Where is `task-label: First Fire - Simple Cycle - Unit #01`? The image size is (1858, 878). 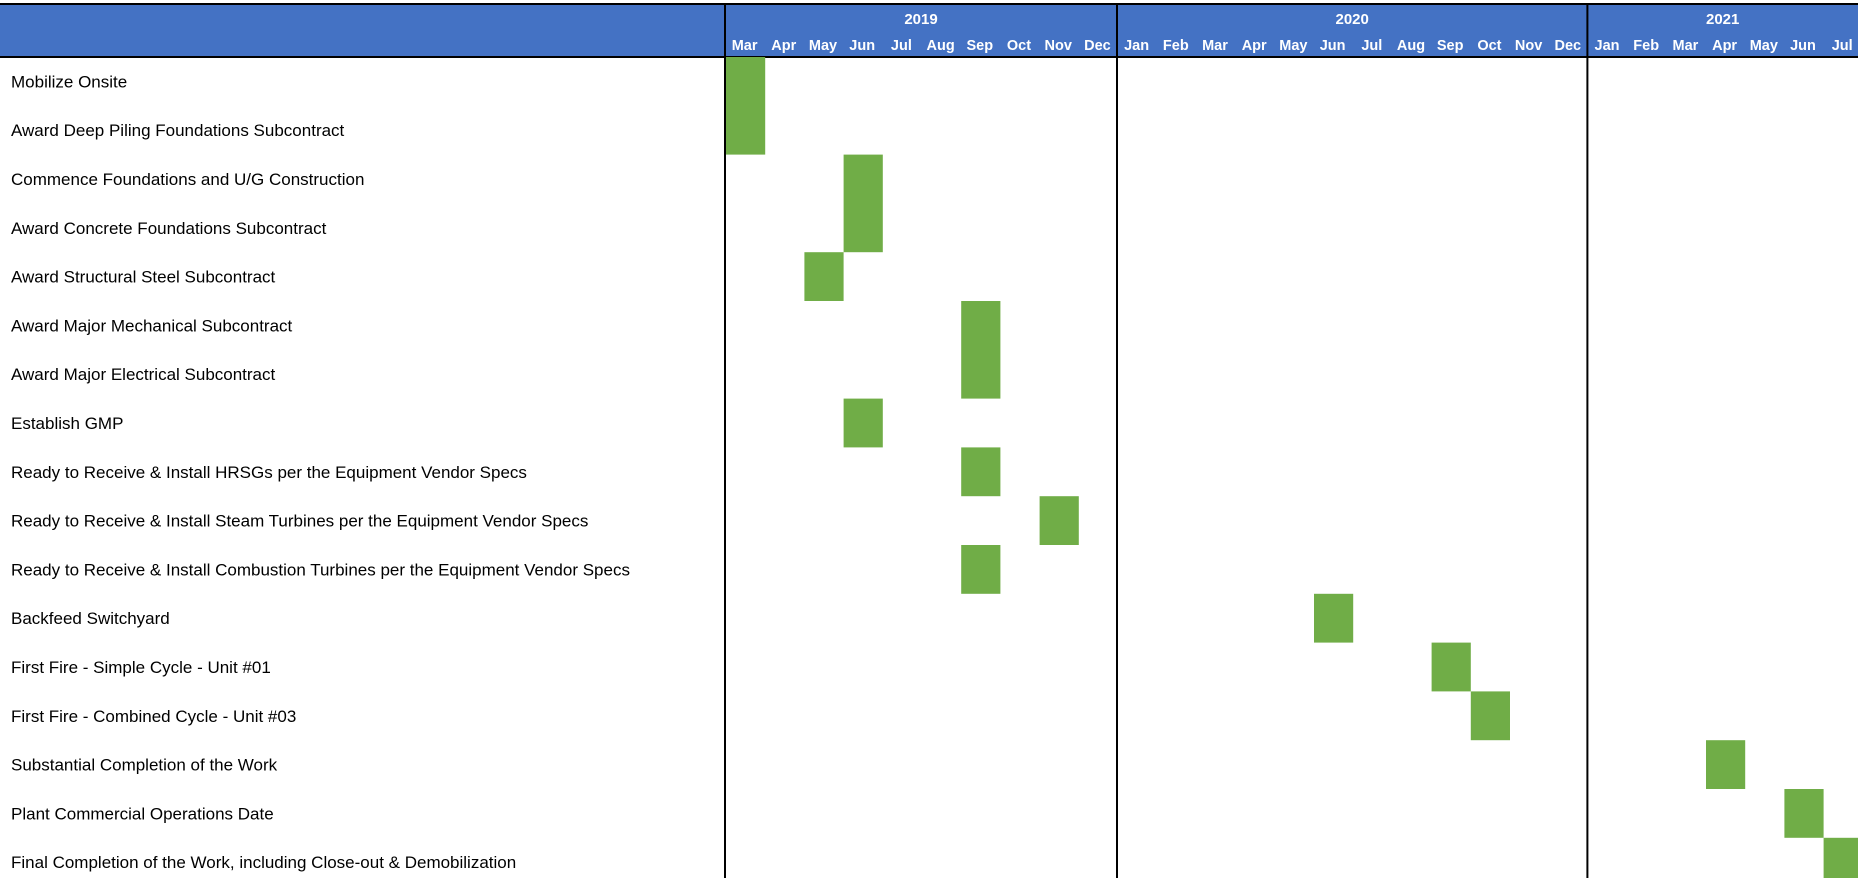 task-label: First Fire - Simple Cycle - Unit #01 is located at coordinates (141, 667).